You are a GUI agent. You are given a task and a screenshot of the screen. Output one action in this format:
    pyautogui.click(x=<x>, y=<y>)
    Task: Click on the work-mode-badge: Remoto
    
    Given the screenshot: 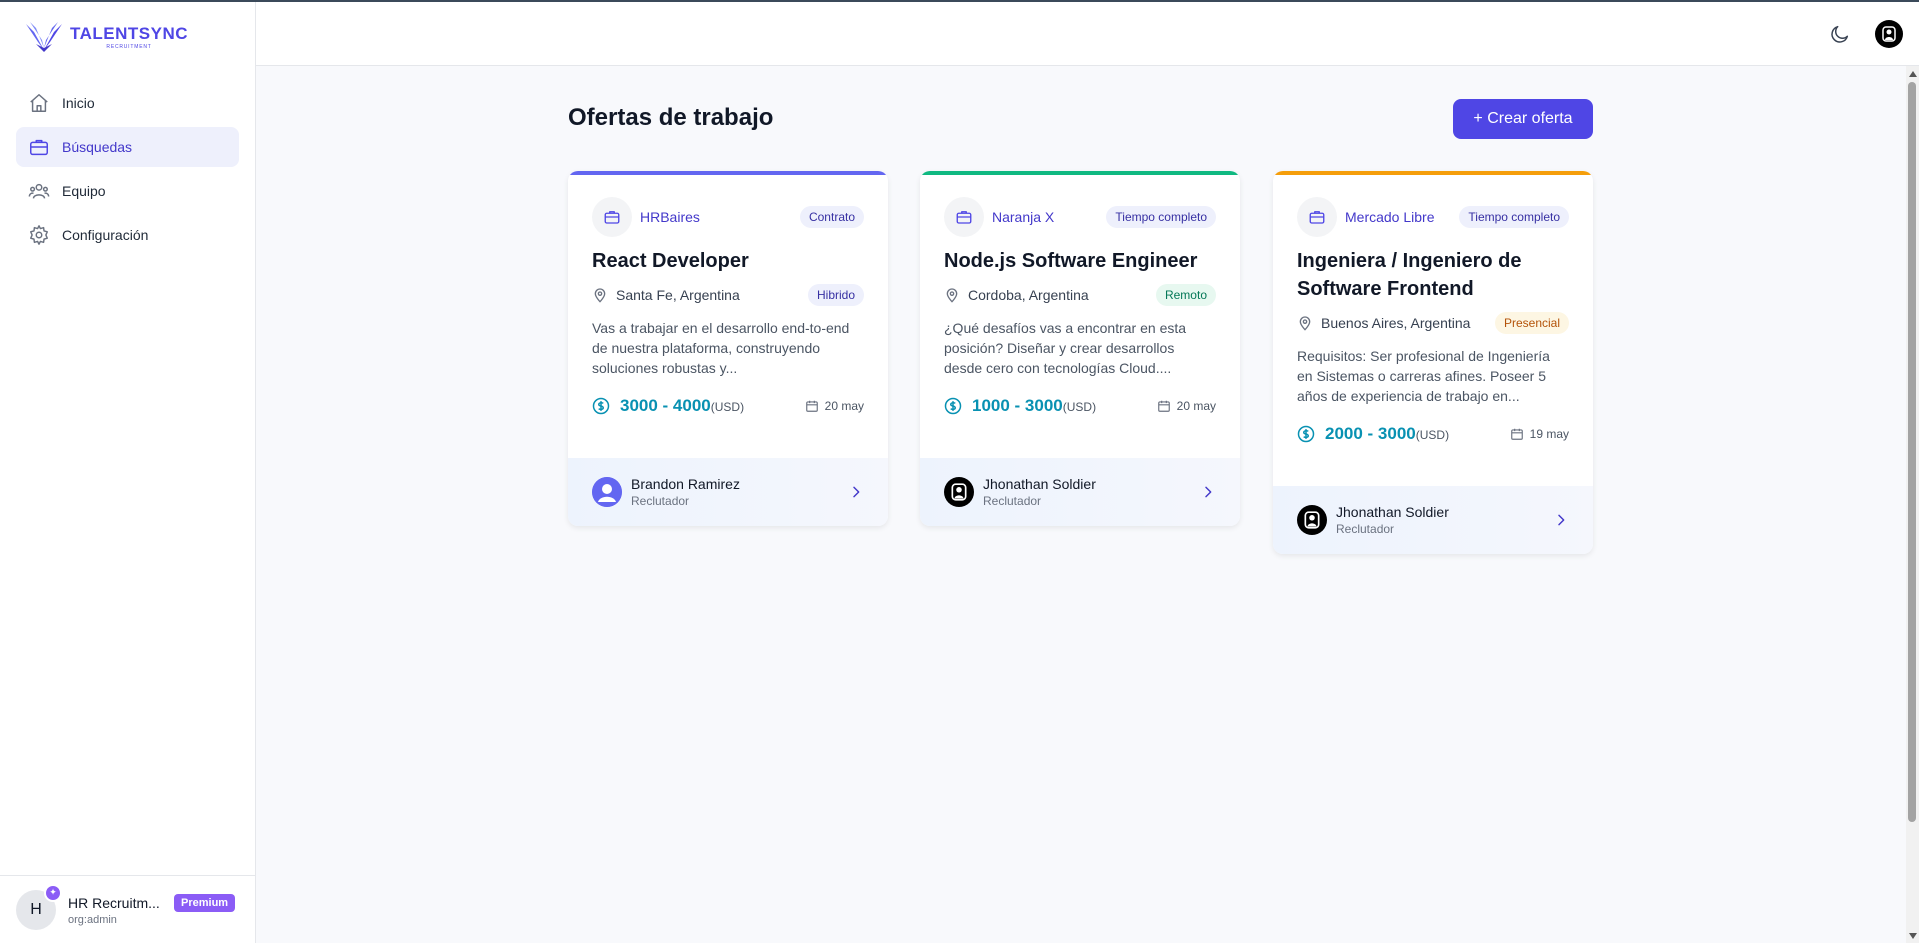 What is the action you would take?
    pyautogui.click(x=1185, y=295)
    